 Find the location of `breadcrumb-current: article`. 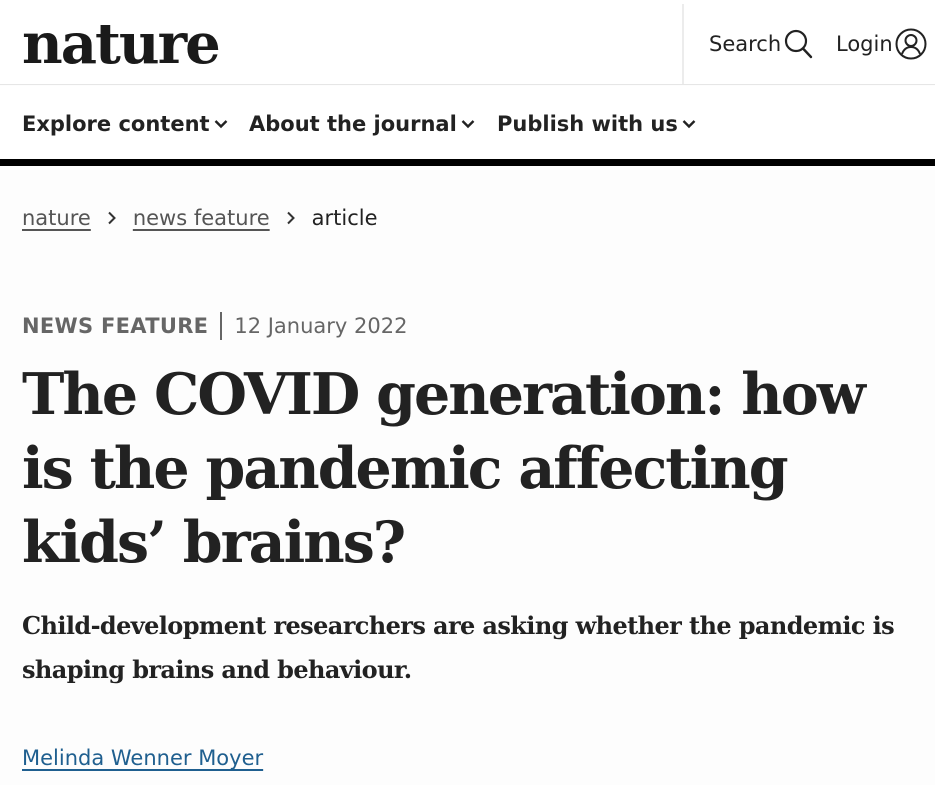

breadcrumb-current: article is located at coordinates (344, 218).